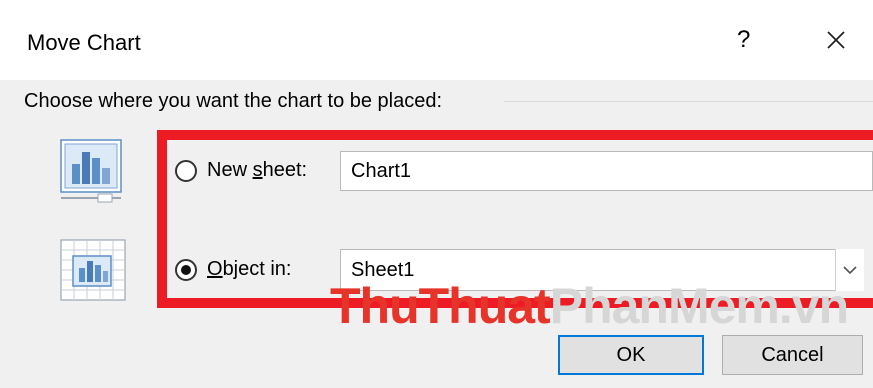 The height and width of the screenshot is (388, 873). Describe the element at coordinates (249, 269) in the screenshot. I see `object-in-label: Object in:` at that location.